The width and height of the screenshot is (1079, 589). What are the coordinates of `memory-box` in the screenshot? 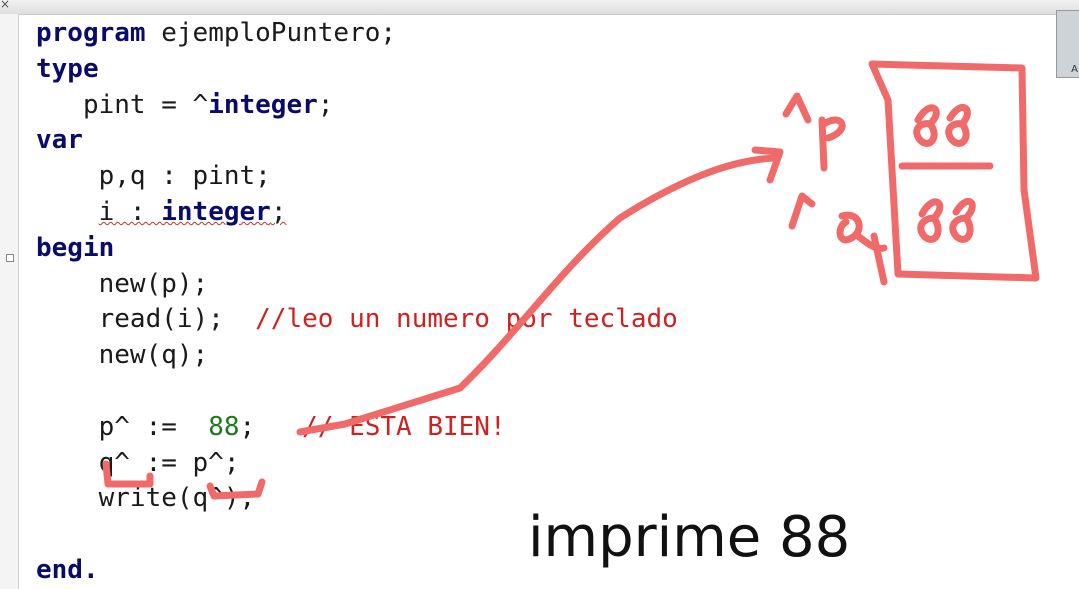 It's located at (954, 171).